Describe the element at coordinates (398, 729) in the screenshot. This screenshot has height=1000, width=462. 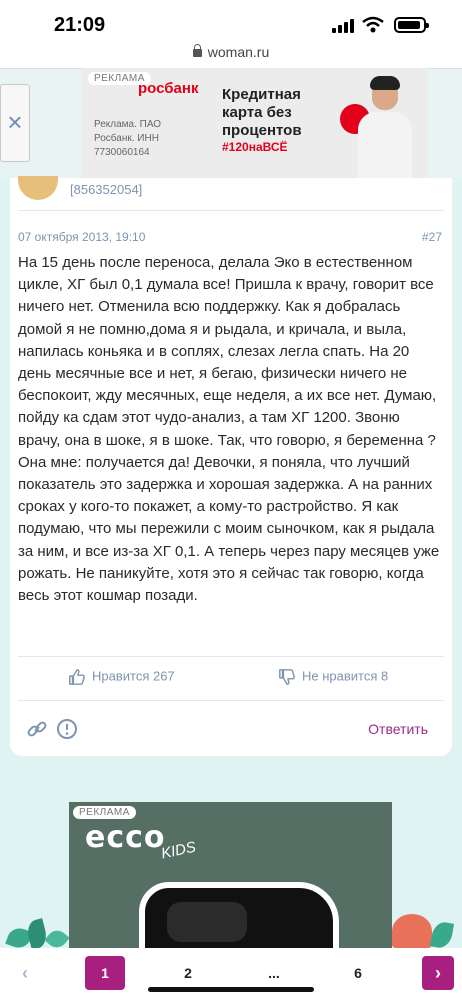
I see `reply-button: Ответить` at that location.